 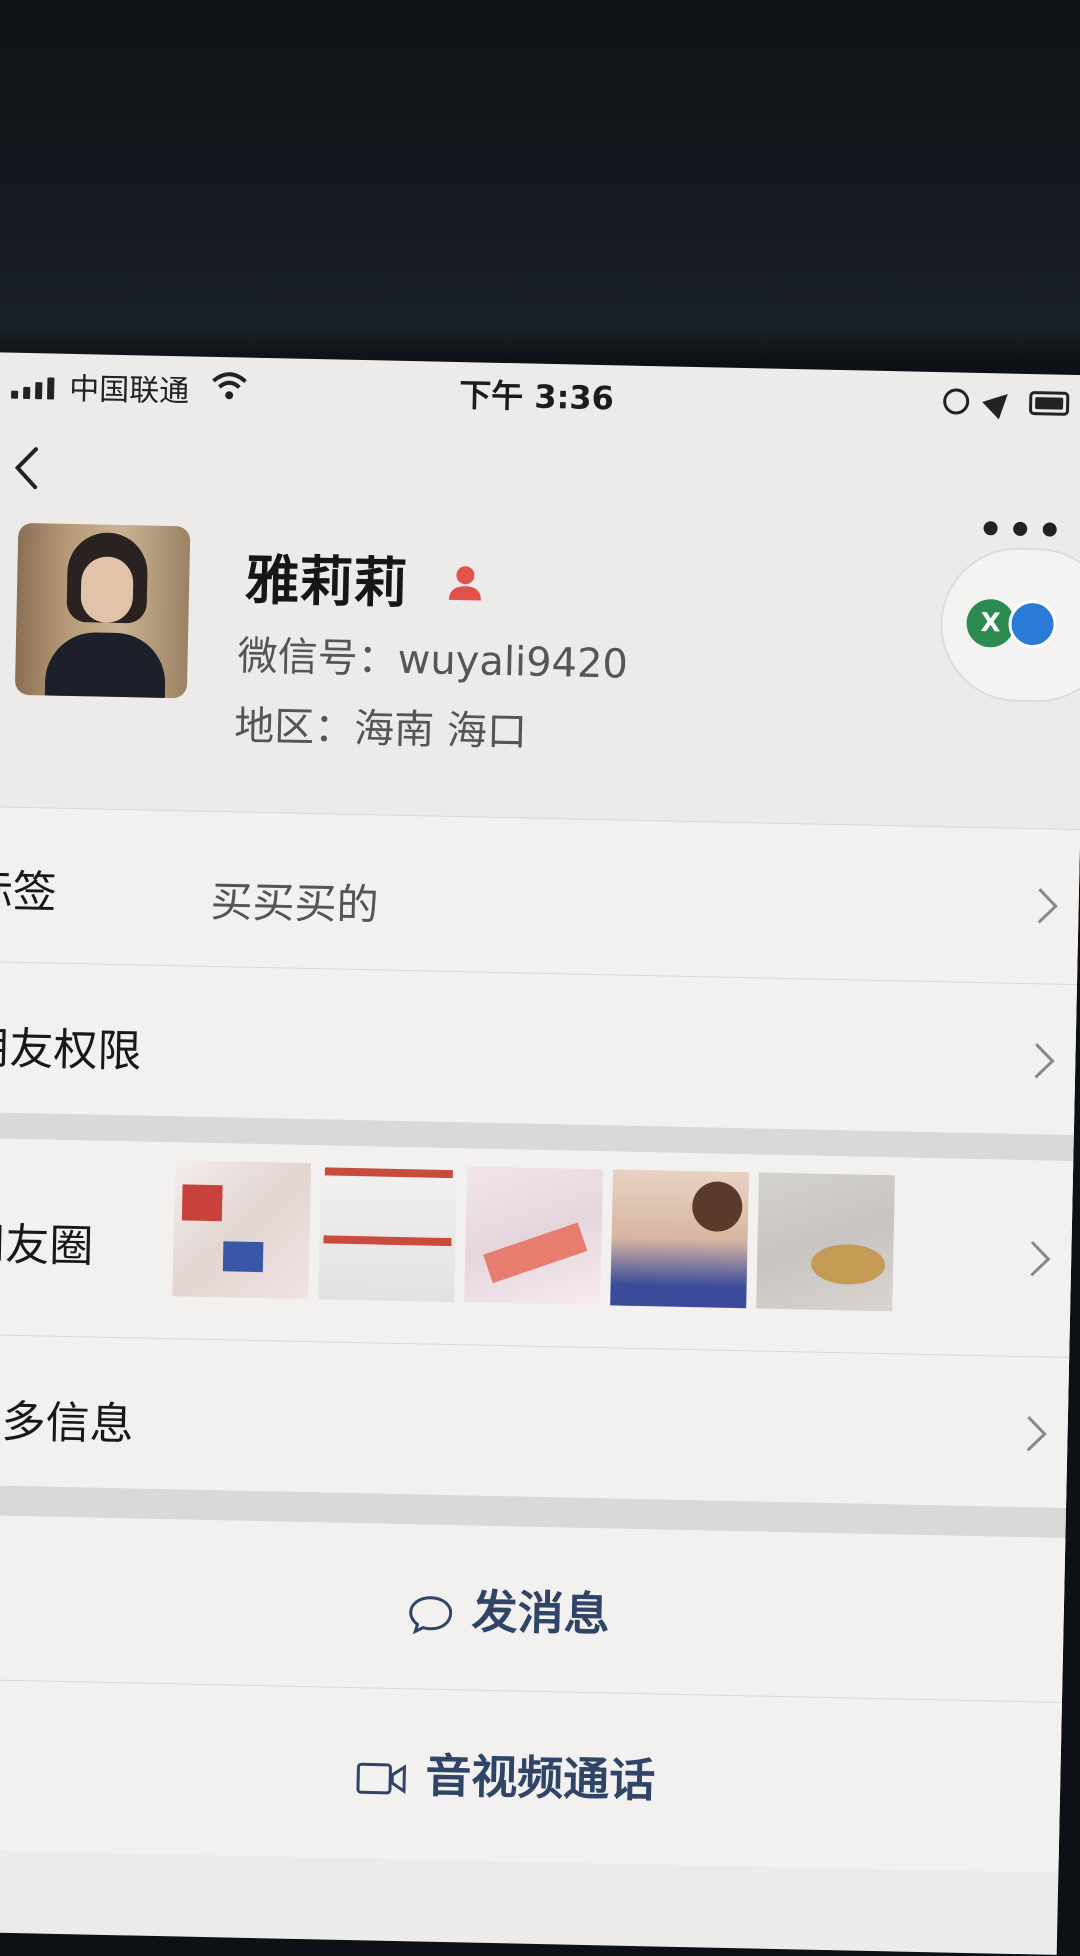 I want to click on moments-thumbnails, so click(x=533, y=1236).